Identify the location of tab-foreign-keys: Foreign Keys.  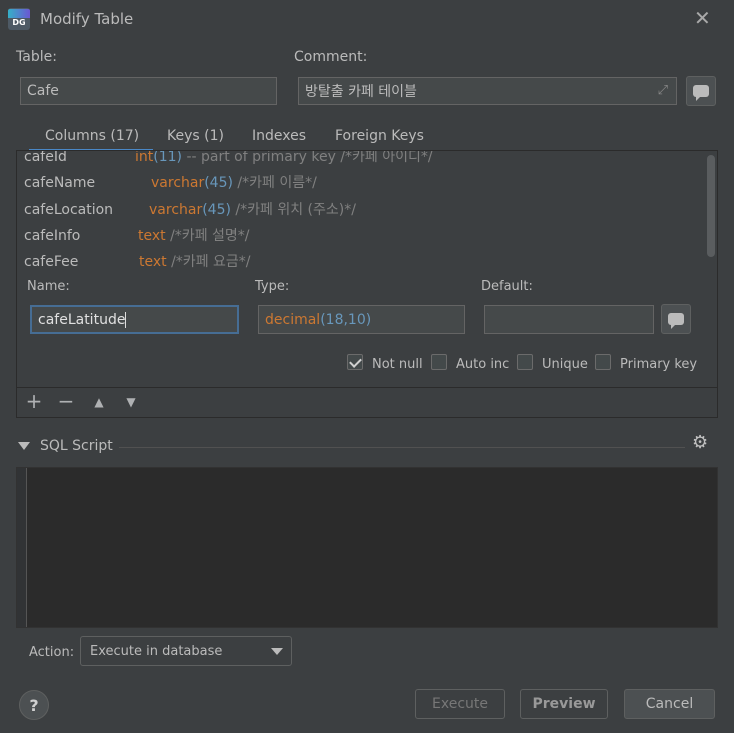
(379, 139).